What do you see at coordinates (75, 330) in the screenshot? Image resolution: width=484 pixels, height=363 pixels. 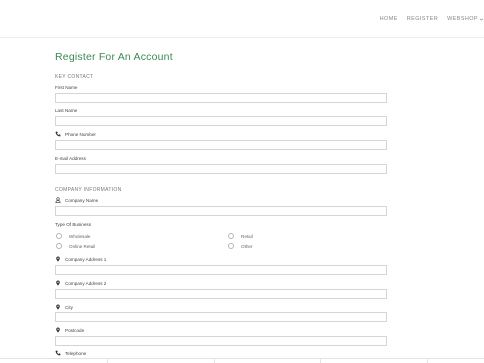 I see `postcode-label-text: Postcode` at bounding box center [75, 330].